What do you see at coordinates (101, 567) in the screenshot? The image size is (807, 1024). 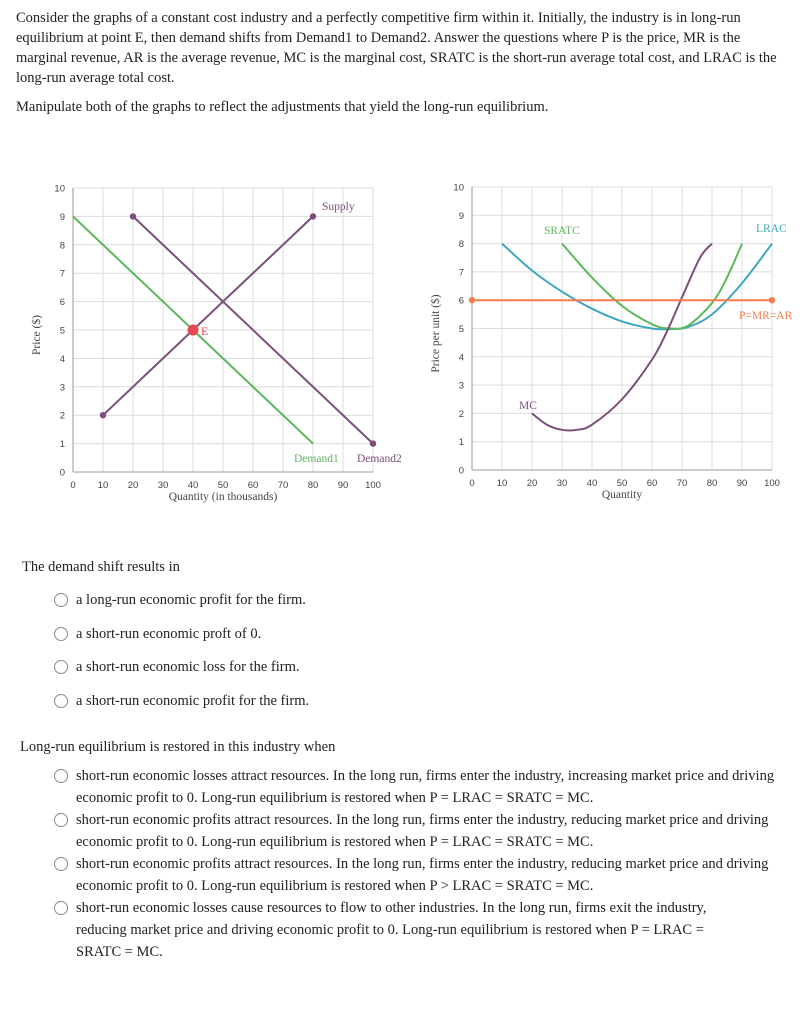 I see `question-prompt: The demand shift results in` at bounding box center [101, 567].